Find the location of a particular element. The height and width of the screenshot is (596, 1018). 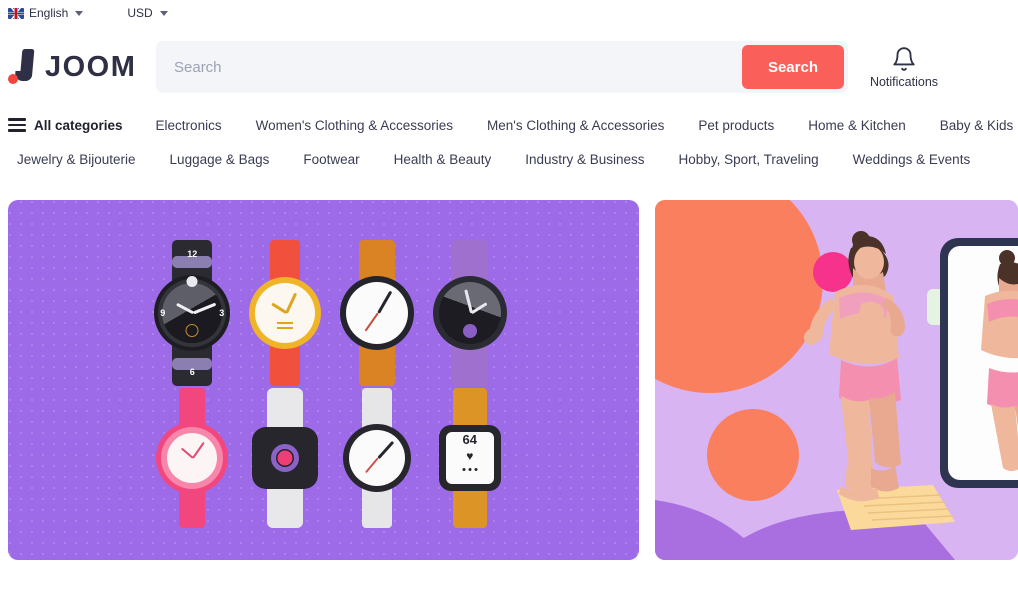

joom-logo-text: JOOM is located at coordinates (91, 66).